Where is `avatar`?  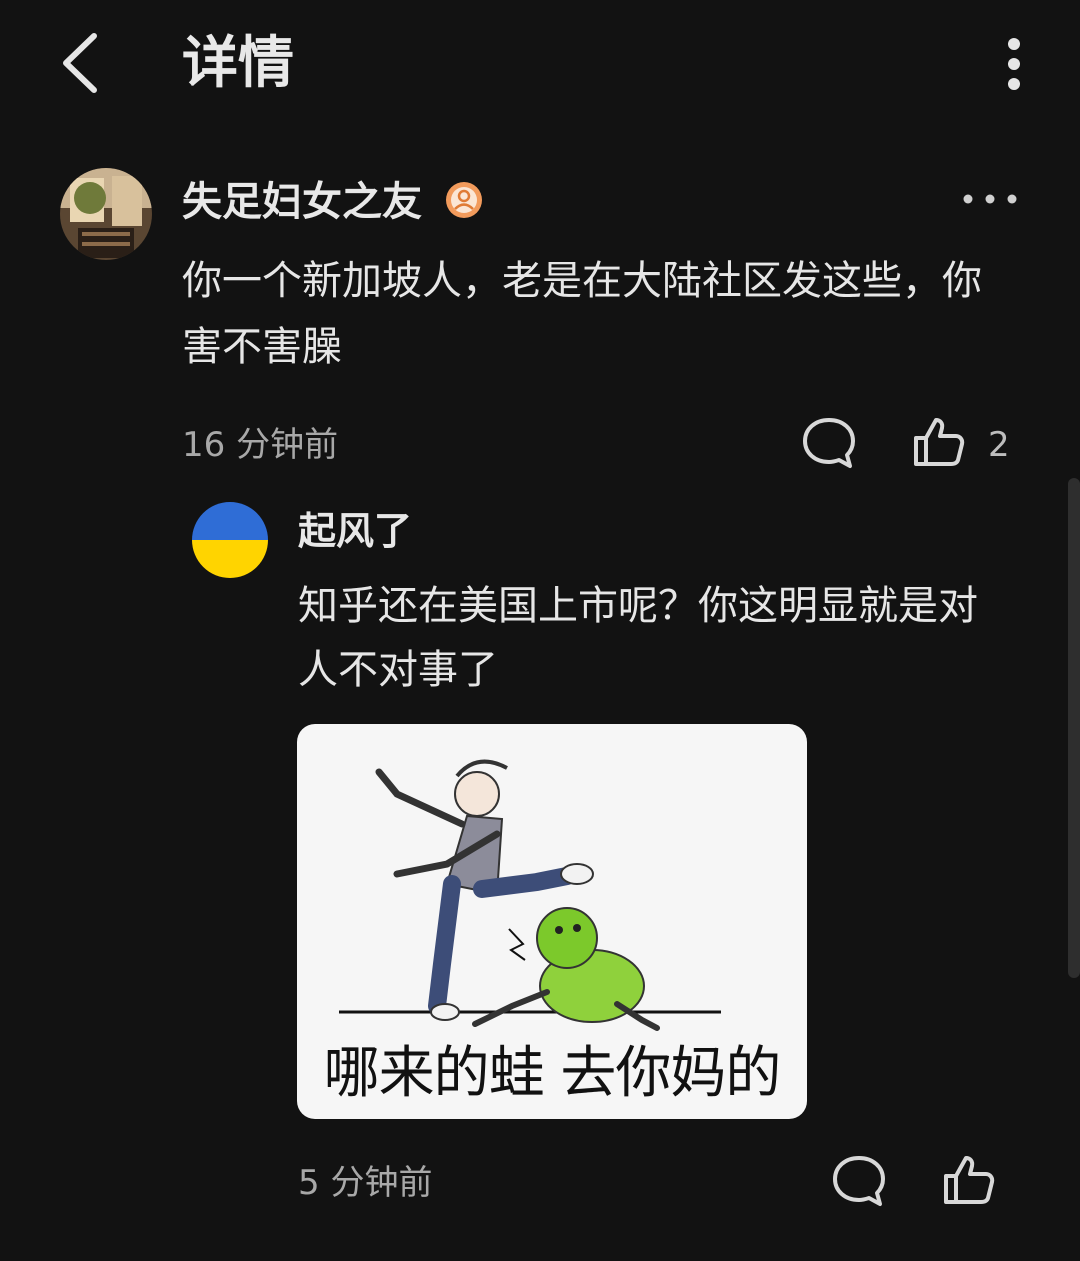
avatar is located at coordinates (106, 214).